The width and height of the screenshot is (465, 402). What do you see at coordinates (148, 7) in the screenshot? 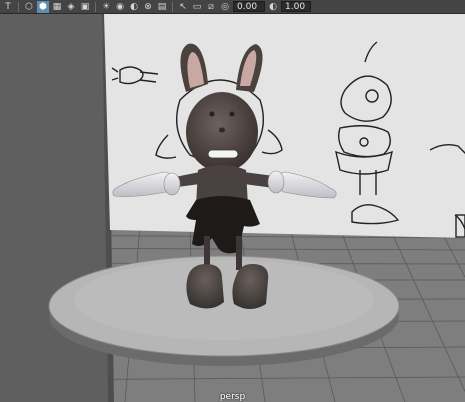
I see `isolate-icon: ⊗` at bounding box center [148, 7].